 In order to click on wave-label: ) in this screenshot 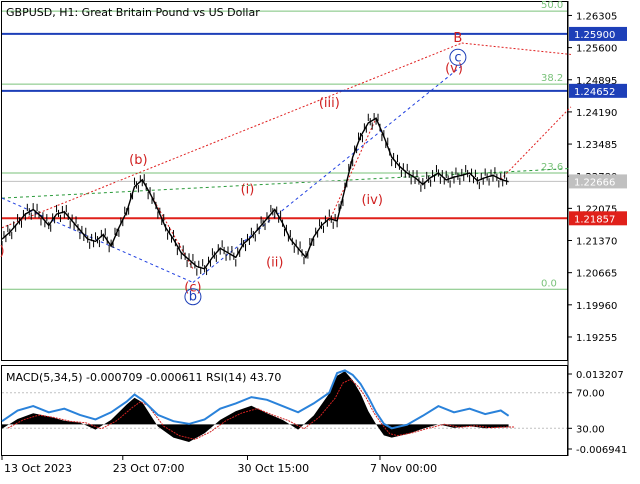, I will do `click(2, 251)`.